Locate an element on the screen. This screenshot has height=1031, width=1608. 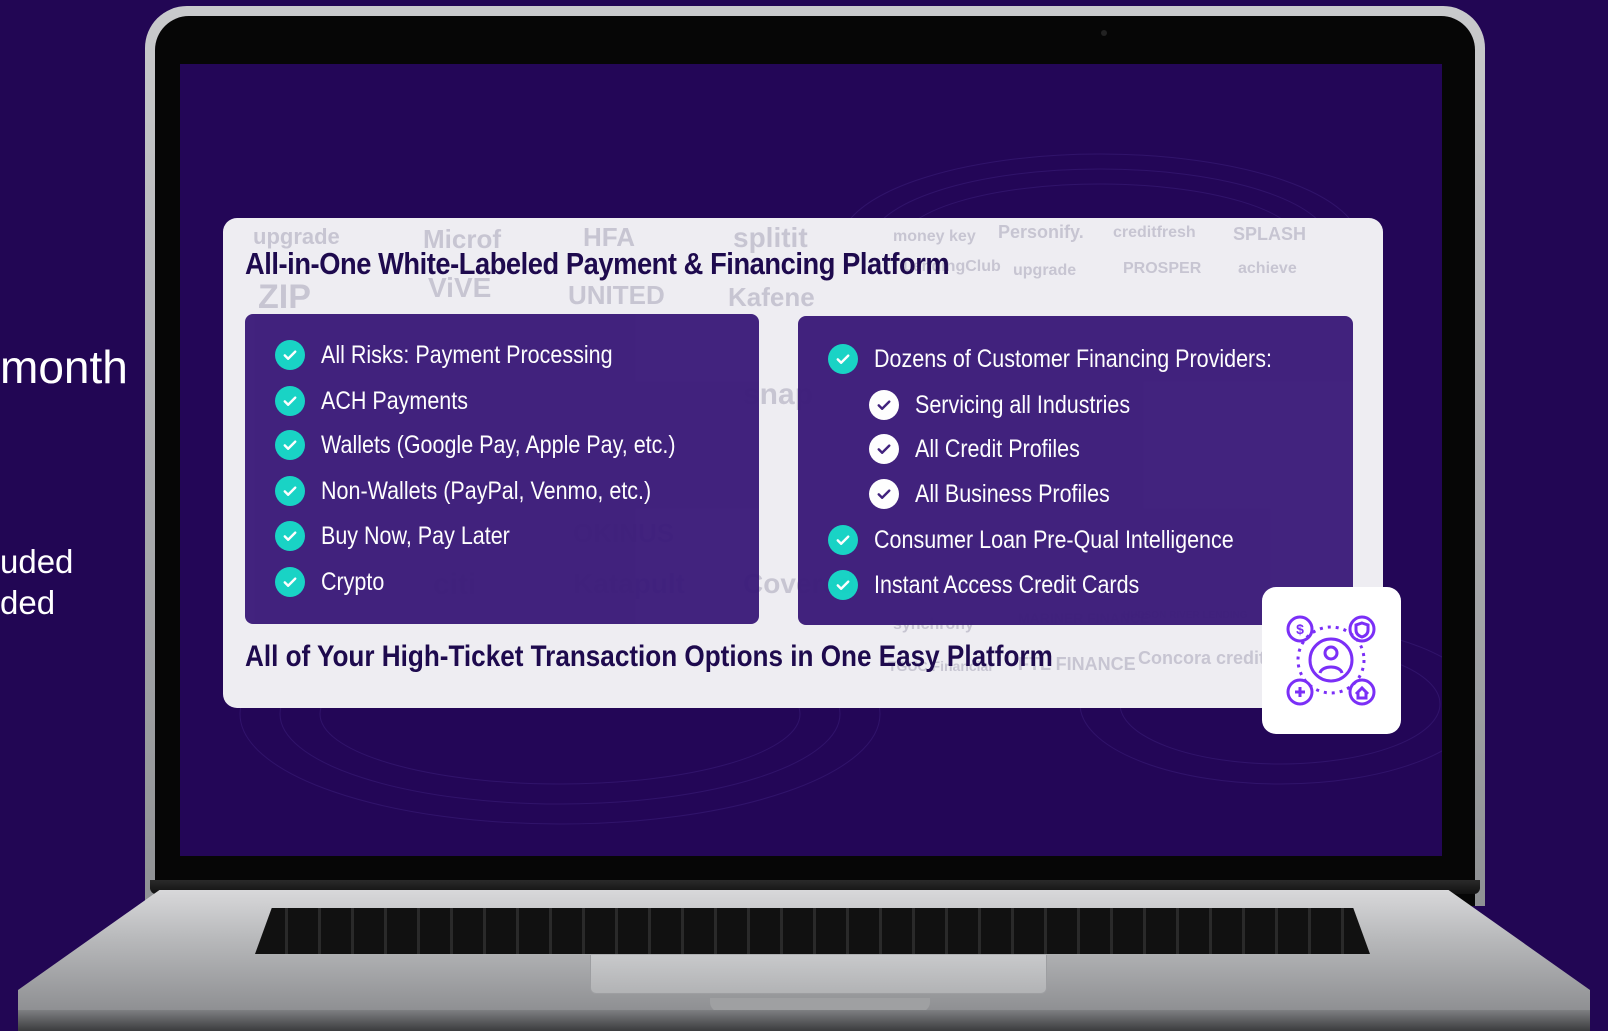
item-label: Instant Access Credit Cards is located at coordinates (1007, 584).